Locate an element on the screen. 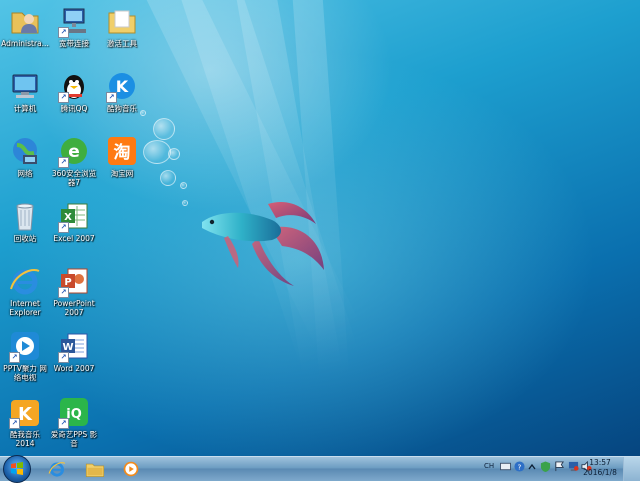  taskbar-explorer-button is located at coordinates (95, 469).